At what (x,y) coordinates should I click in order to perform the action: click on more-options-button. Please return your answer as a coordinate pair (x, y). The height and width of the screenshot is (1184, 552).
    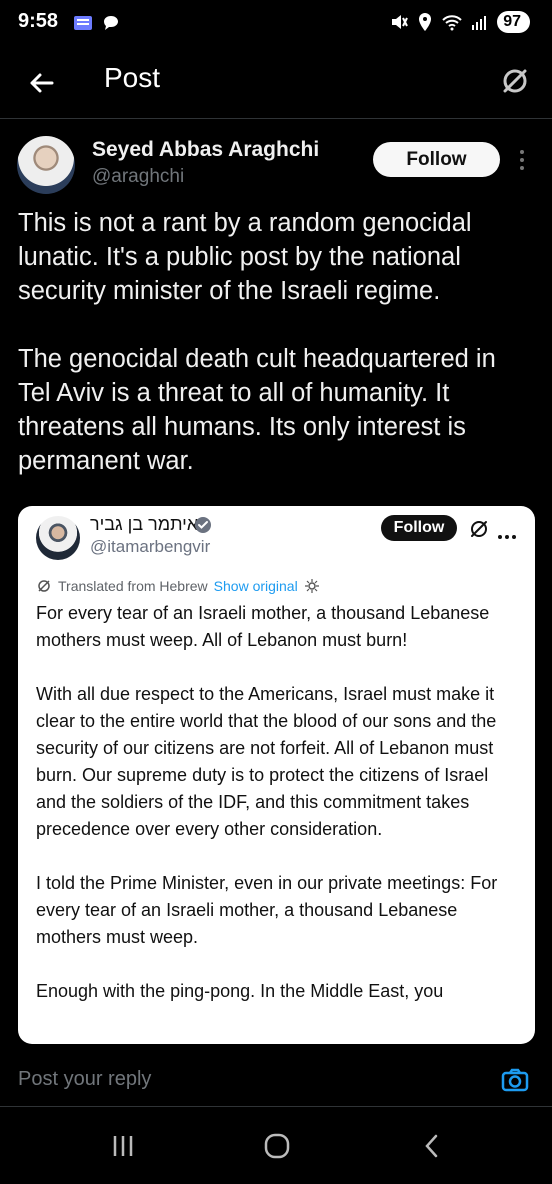
    Looking at the image, I should click on (522, 160).